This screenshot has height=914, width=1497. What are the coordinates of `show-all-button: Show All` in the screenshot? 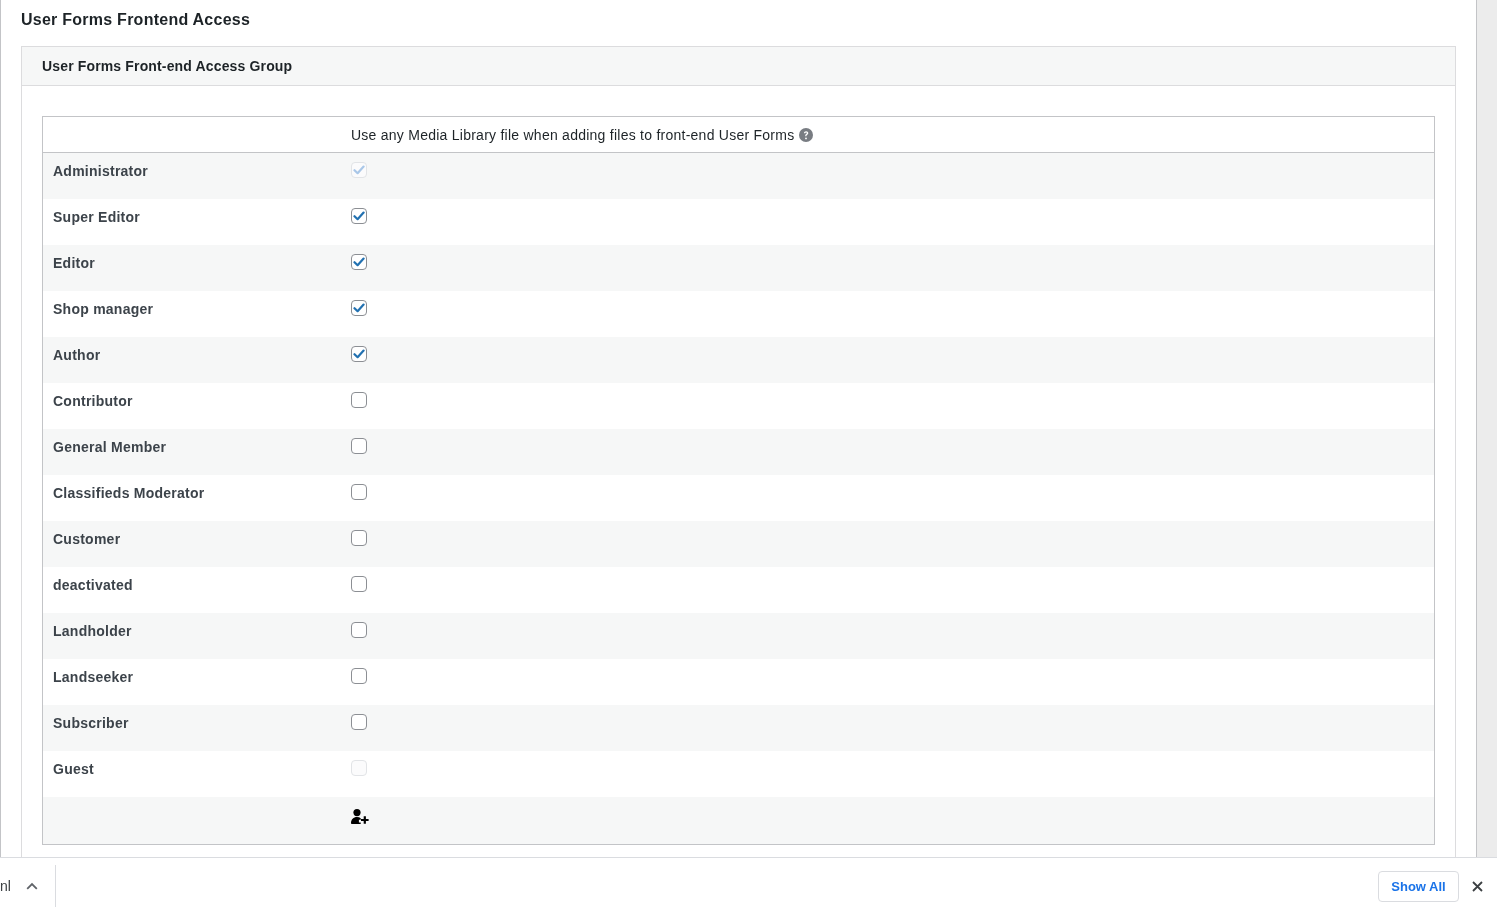 It's located at (1418, 886).